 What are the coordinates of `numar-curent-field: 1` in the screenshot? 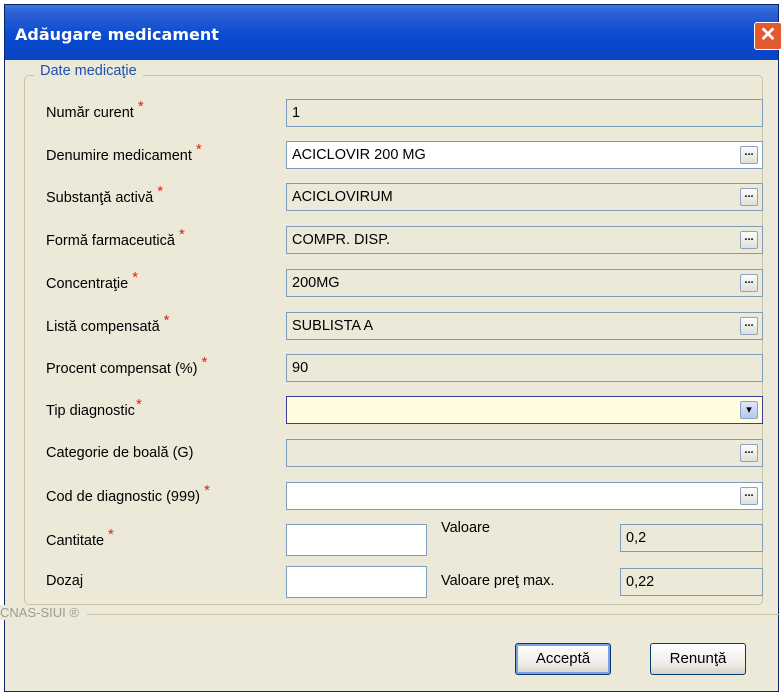 It's located at (524, 113).